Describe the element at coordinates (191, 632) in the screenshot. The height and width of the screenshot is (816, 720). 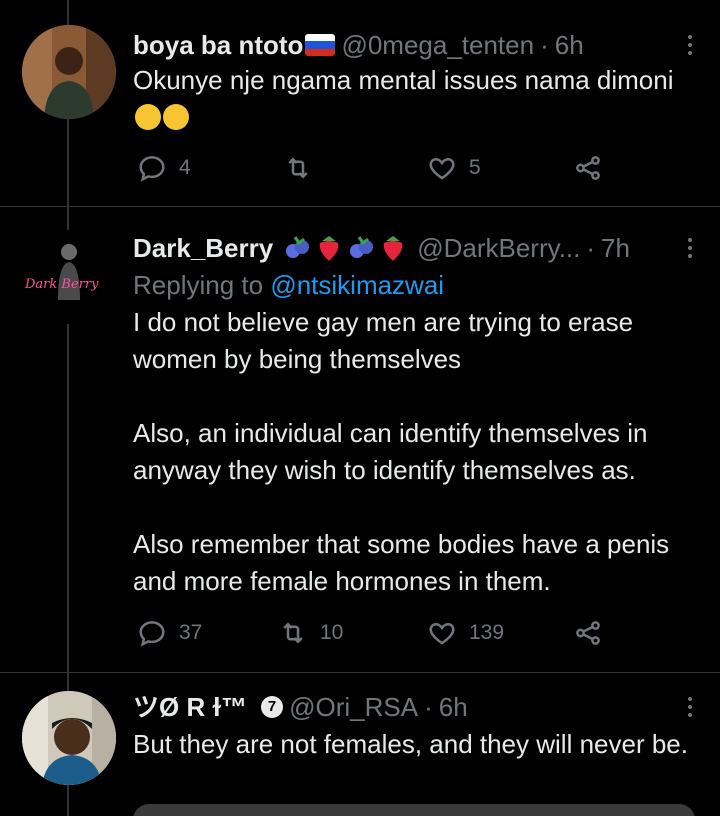
I see `reply-count: 37` at that location.